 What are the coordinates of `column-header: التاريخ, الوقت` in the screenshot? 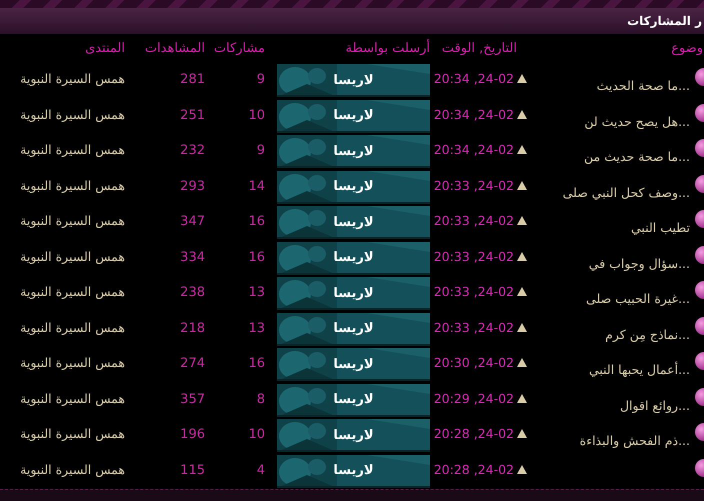 It's located at (479, 49).